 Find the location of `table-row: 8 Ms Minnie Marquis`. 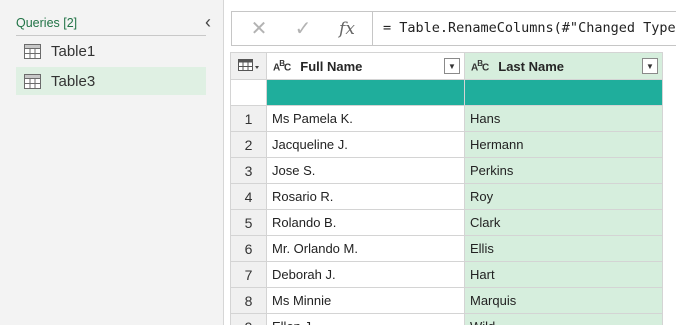

table-row: 8 Ms Minnie Marquis is located at coordinates (446, 300).